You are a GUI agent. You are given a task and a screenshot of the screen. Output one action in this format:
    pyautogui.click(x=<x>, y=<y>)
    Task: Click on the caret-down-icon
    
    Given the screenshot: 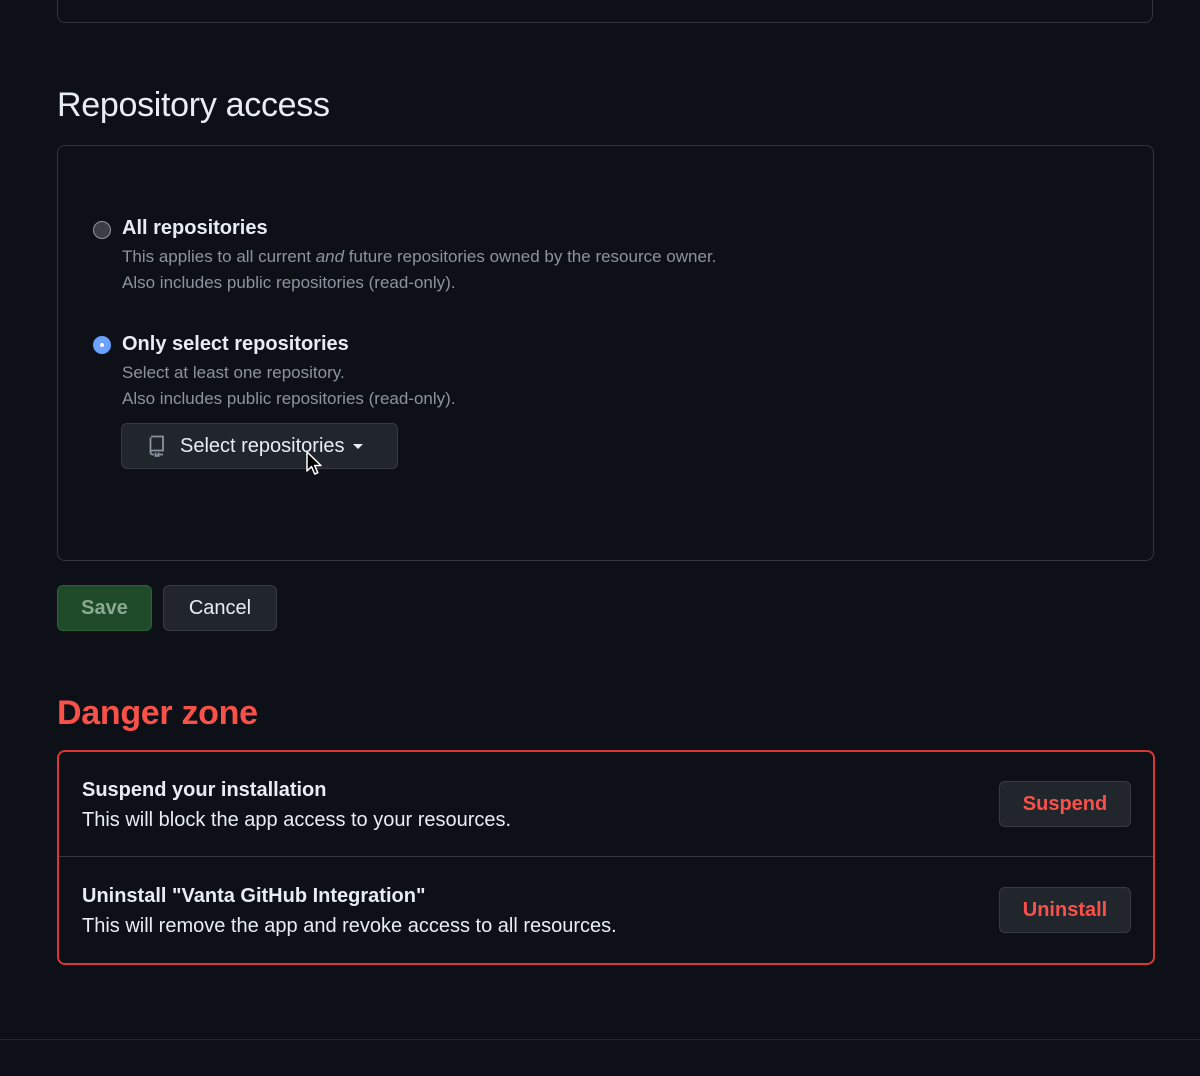 What is the action you would take?
    pyautogui.click(x=357, y=446)
    